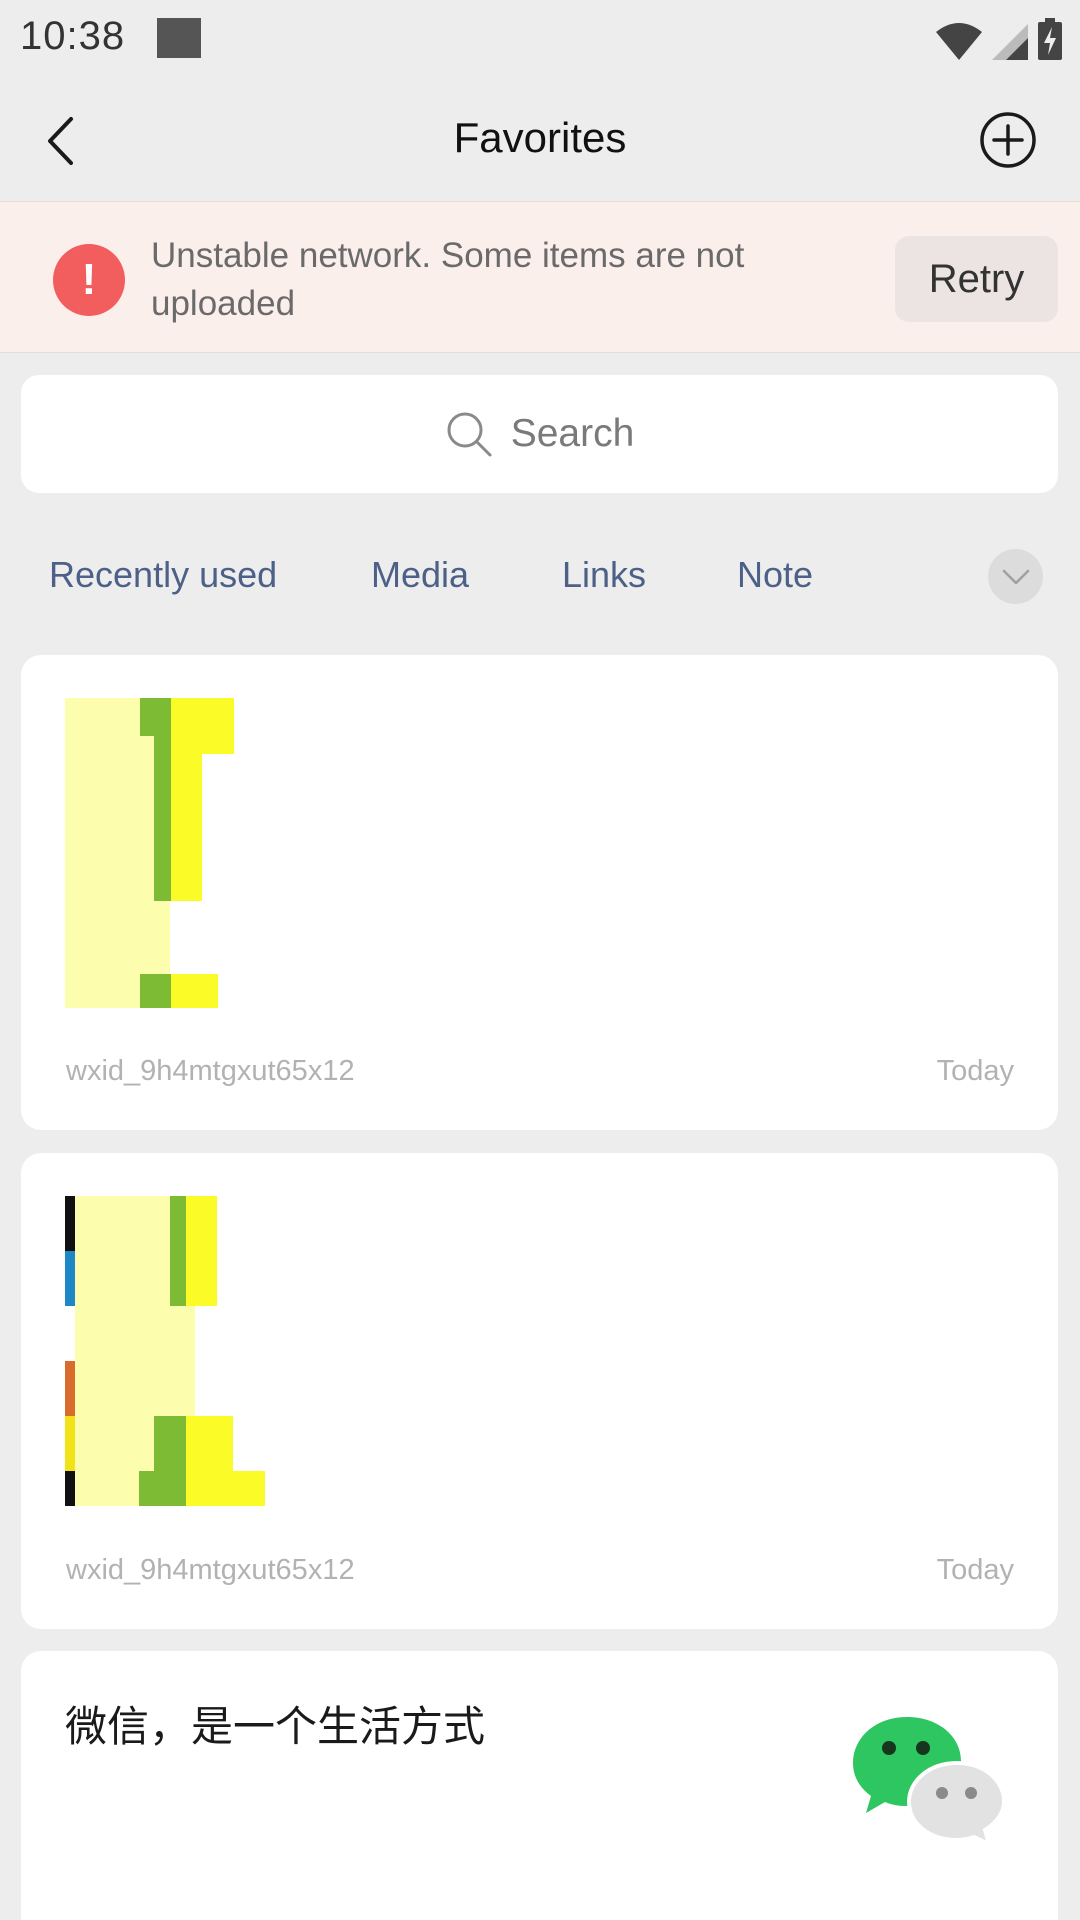 The image size is (1080, 1920). I want to click on title-bar: Favorites, so click(540, 140).